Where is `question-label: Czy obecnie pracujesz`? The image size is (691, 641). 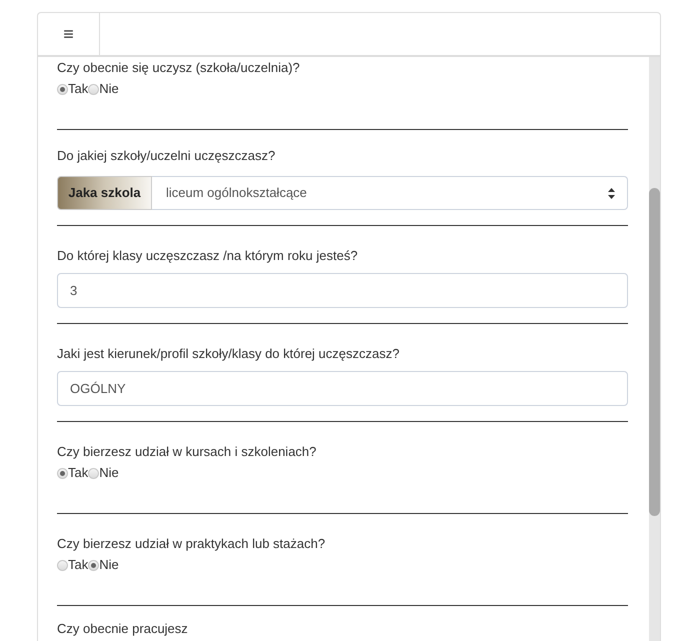 question-label: Czy obecnie pracujesz is located at coordinates (123, 629).